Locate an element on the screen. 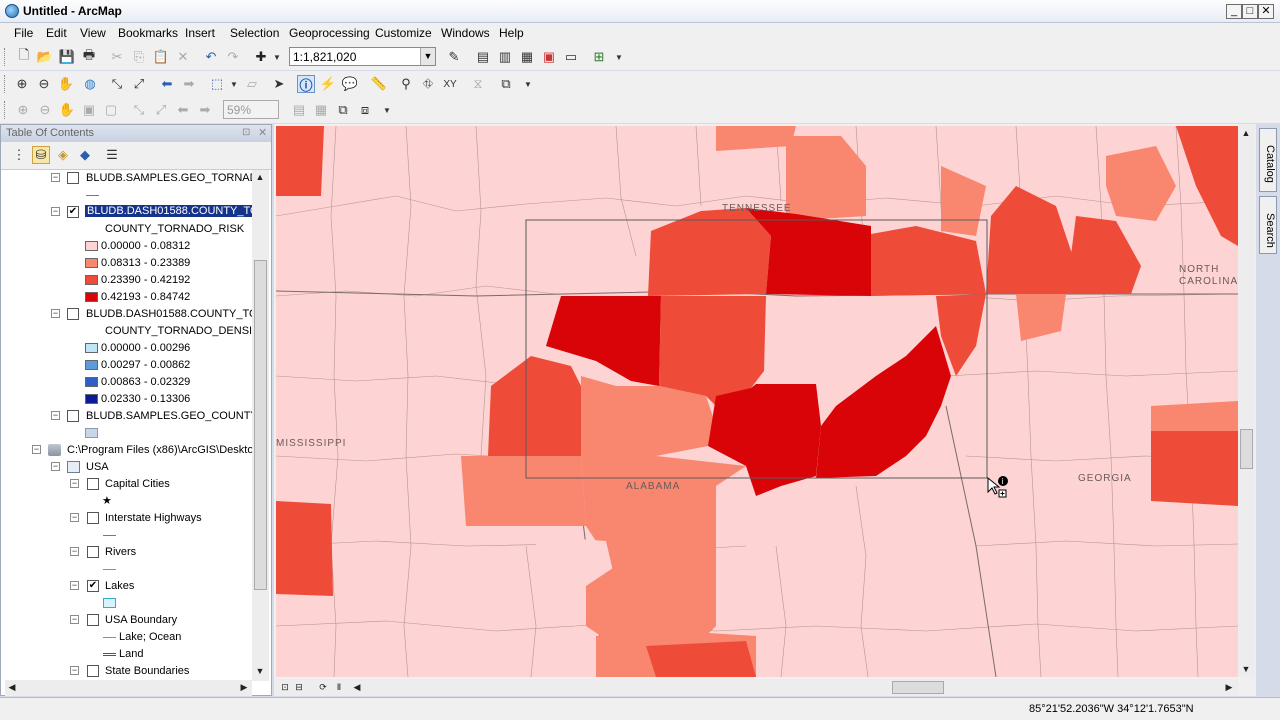  list-by-source-icon: ⛁ is located at coordinates (41, 155).